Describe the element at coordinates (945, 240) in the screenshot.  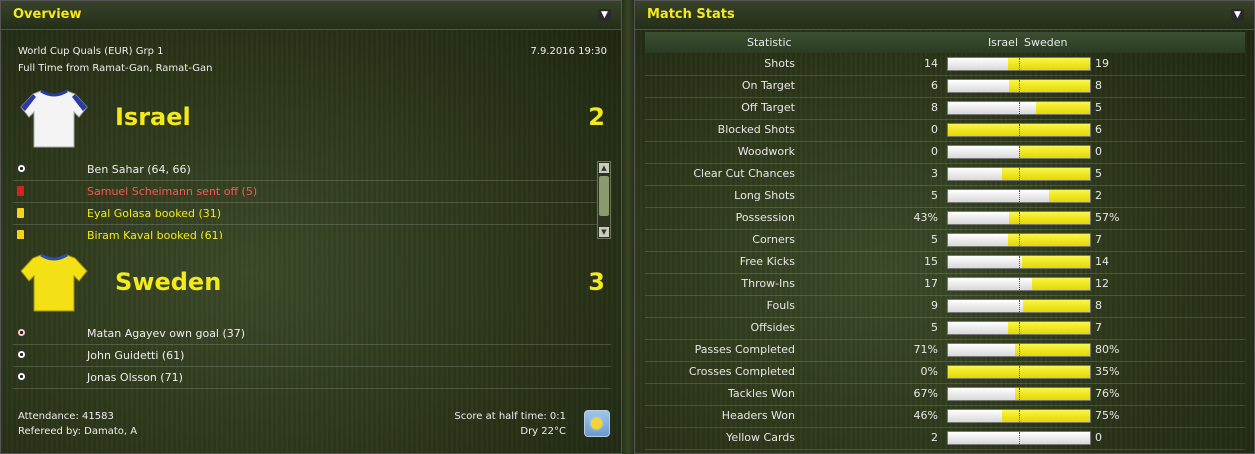
I see `stat-row: Corners 5 7` at that location.